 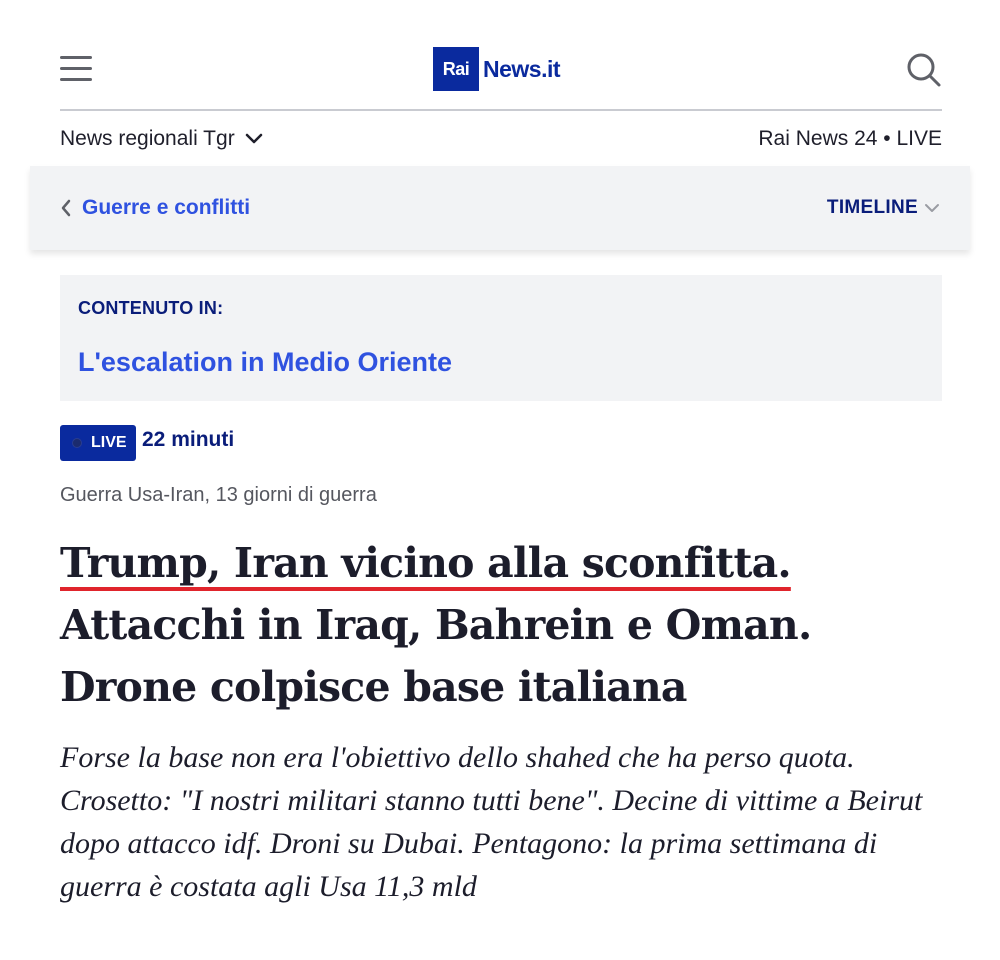 I want to click on live-elapsed-time: 22 minuti, so click(x=188, y=439).